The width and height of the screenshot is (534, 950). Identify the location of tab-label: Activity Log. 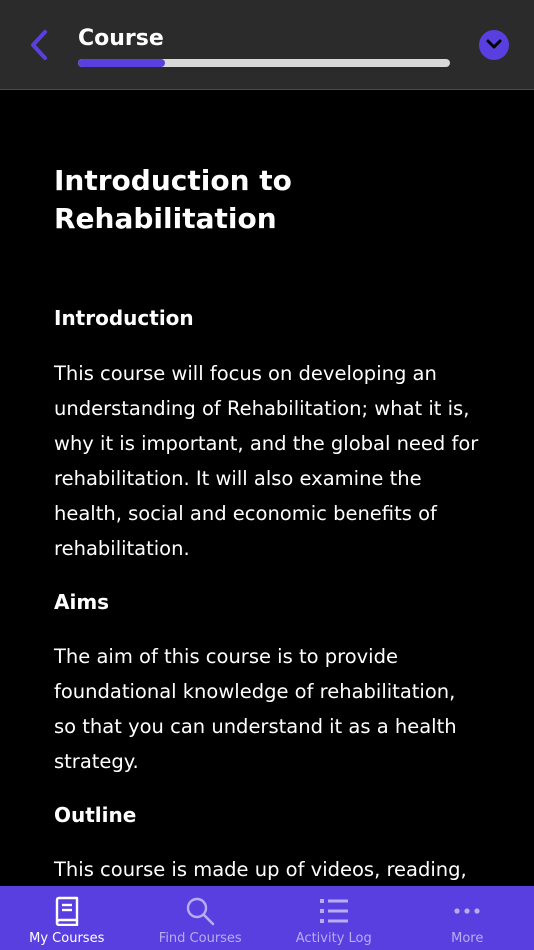
(333, 938).